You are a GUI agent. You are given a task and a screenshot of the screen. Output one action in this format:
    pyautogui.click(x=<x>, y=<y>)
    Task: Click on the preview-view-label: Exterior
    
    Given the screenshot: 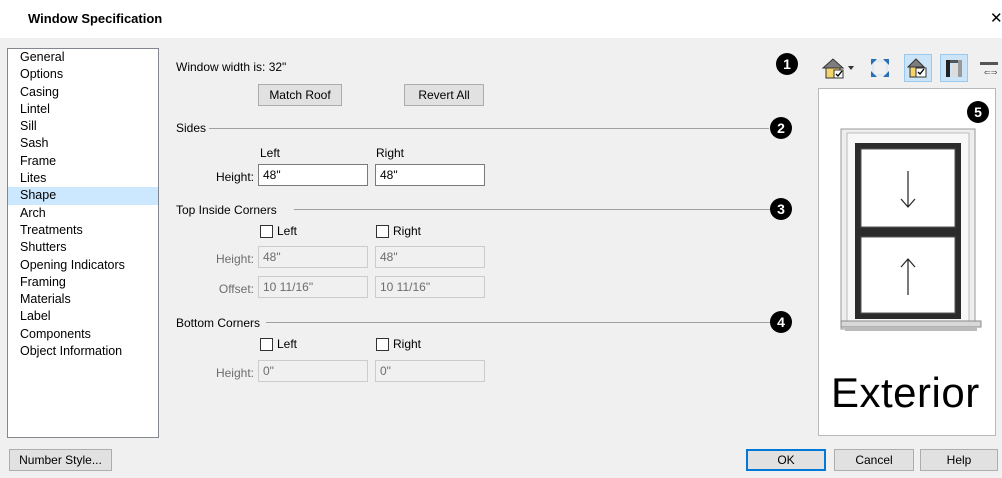 What is the action you would take?
    pyautogui.click(x=905, y=392)
    